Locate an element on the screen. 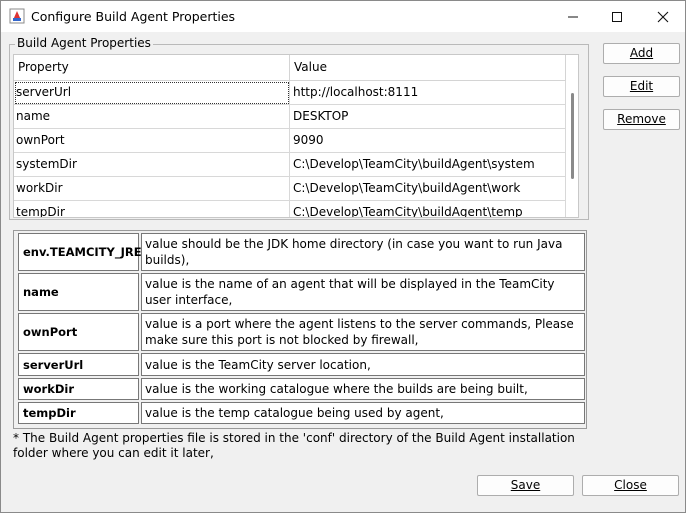 This screenshot has height=513, width=686. close-icon is located at coordinates (663, 16).